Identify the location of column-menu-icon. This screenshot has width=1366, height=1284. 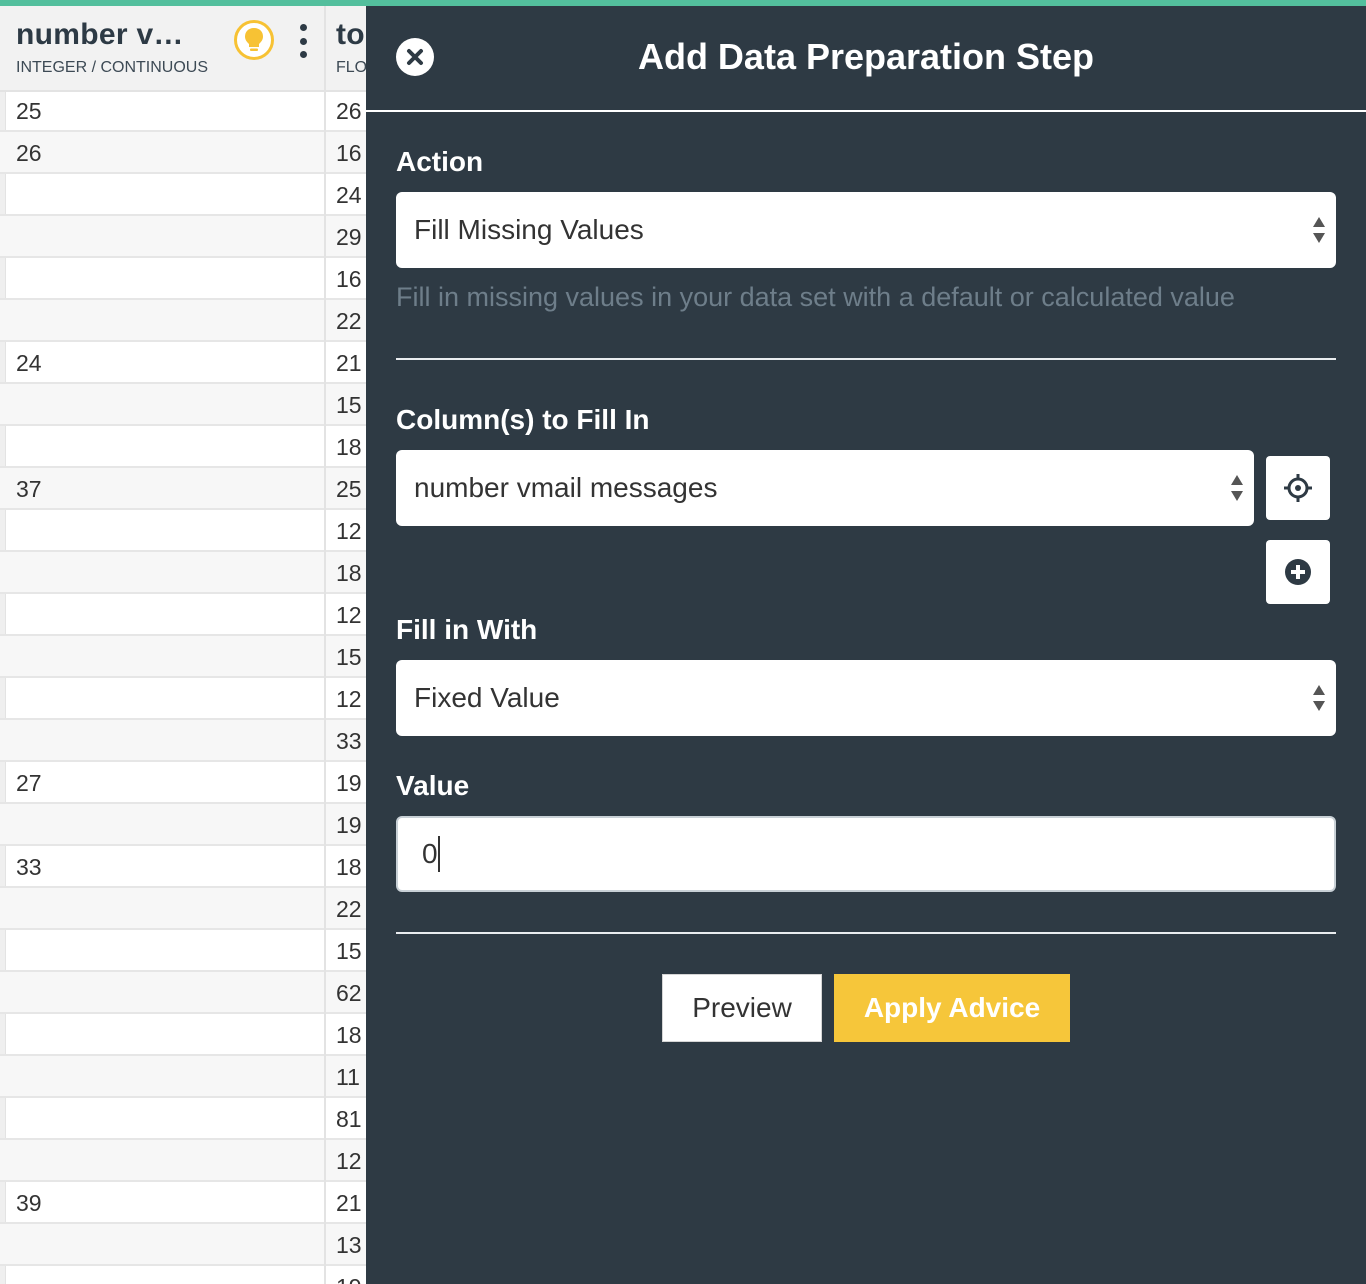
(303, 41).